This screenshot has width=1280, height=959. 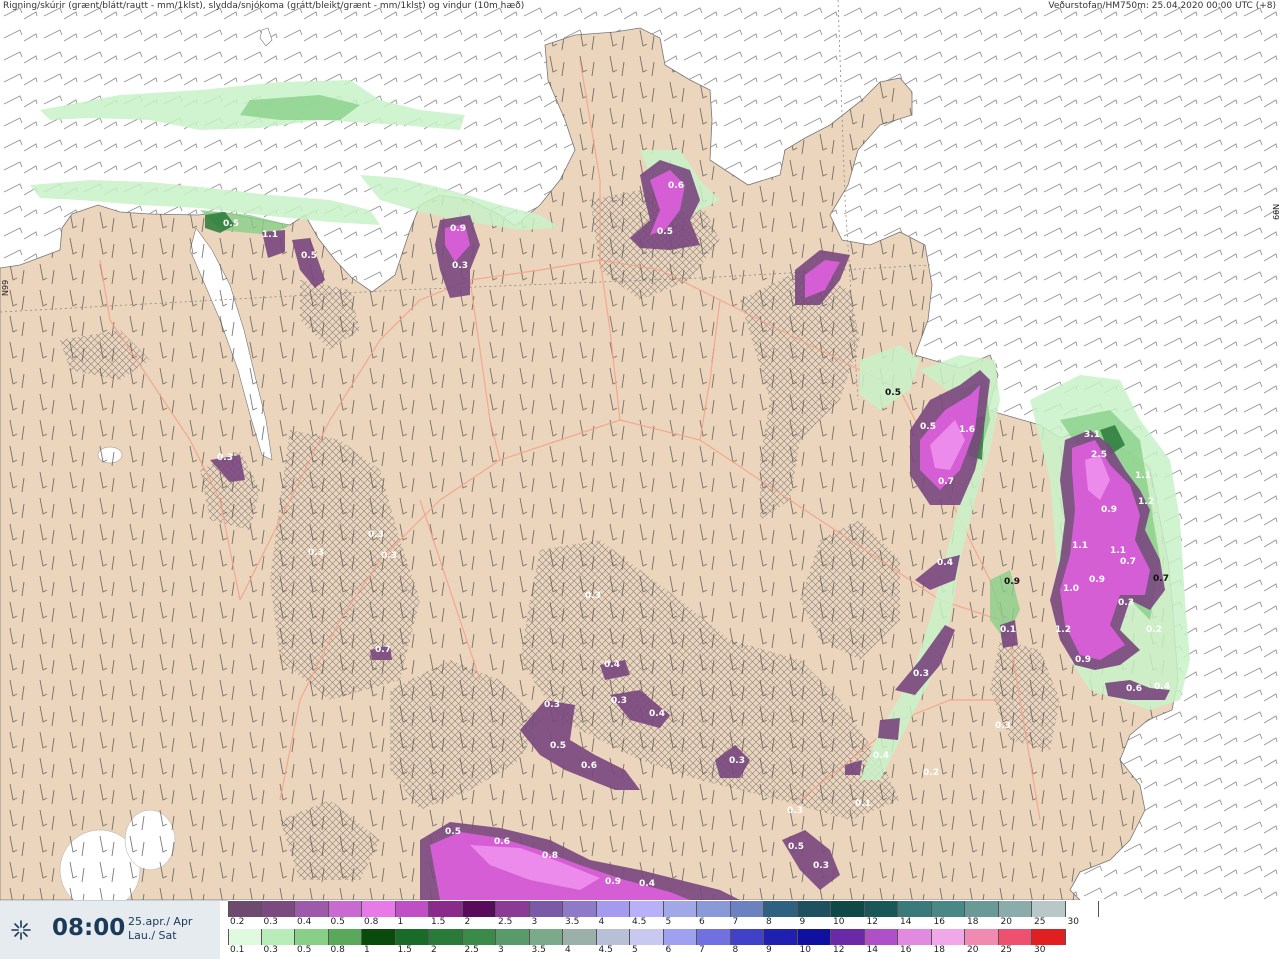 I want to click on forecast-date: 25.apr./ Apr Lau./ Sat, so click(x=160, y=929).